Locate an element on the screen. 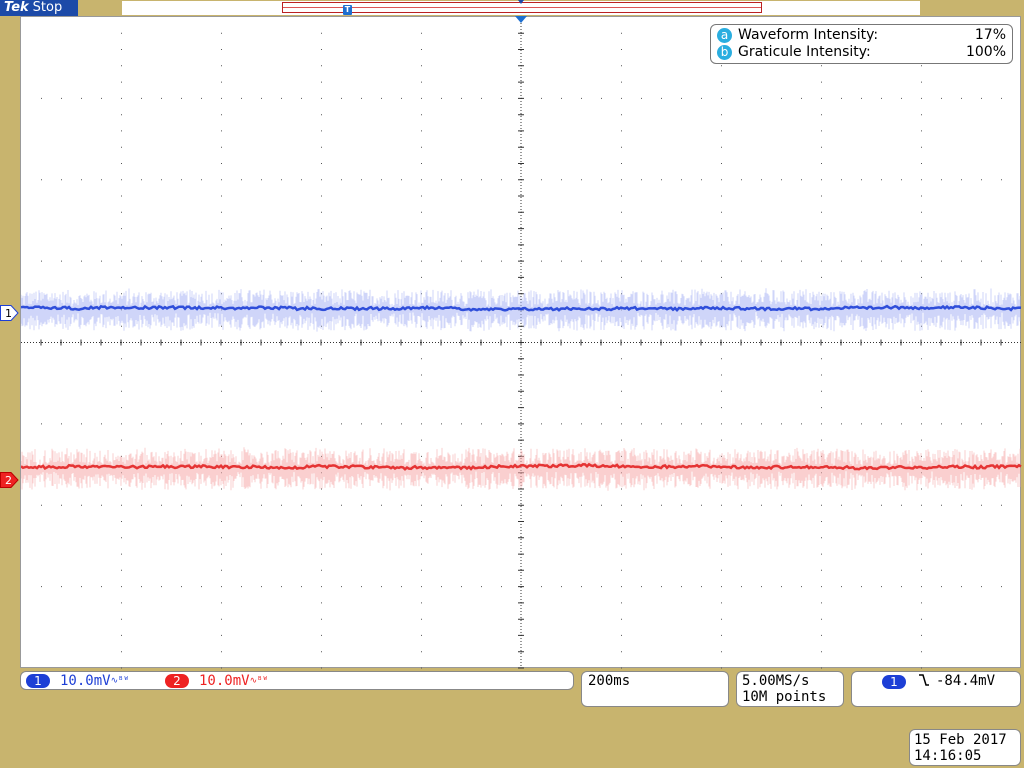 Image resolution: width=1024 pixels, height=768 pixels. falling-edge-icon is located at coordinates (924, 682).